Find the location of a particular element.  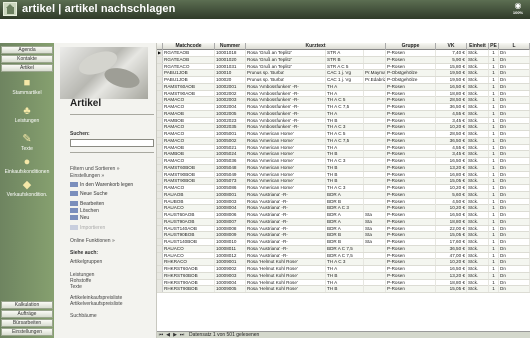

column-header-gruppe: Gruppe is located at coordinates (411, 46).